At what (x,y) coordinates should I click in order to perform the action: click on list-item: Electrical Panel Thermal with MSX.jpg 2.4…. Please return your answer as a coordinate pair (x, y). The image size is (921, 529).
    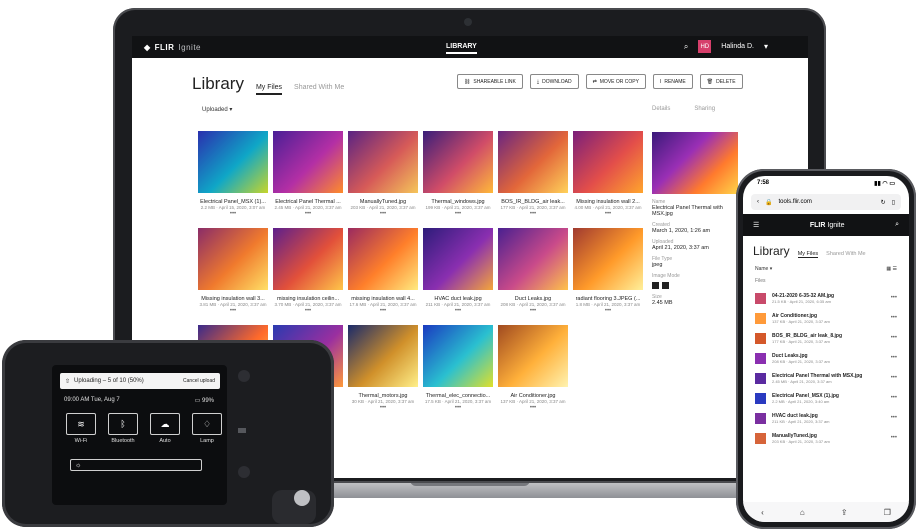
    Looking at the image, I should click on (826, 378).